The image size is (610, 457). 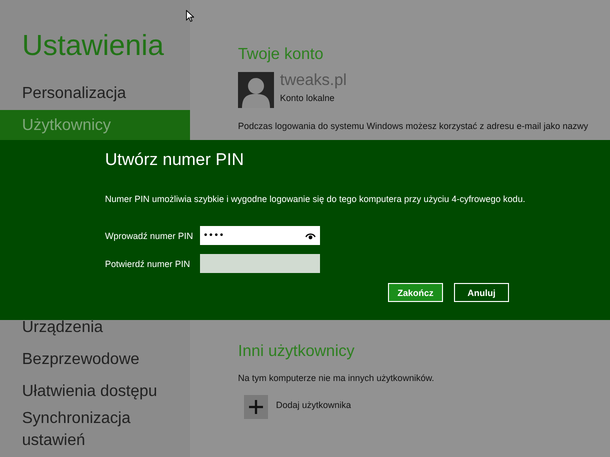 What do you see at coordinates (297, 352) in the screenshot?
I see `section-heading: Inni użytkownicy` at bounding box center [297, 352].